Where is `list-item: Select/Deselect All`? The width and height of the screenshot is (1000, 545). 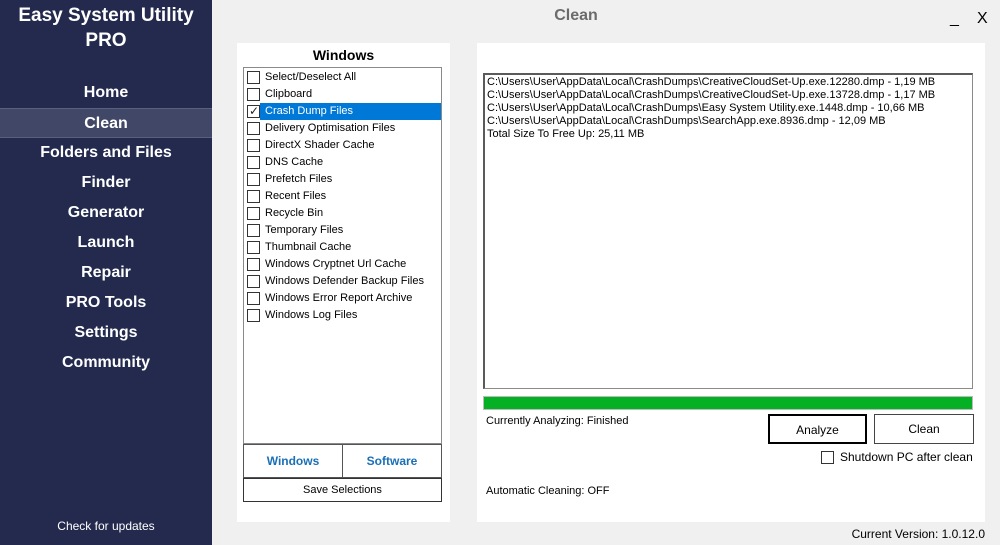
list-item: Select/Deselect All is located at coordinates (342, 77).